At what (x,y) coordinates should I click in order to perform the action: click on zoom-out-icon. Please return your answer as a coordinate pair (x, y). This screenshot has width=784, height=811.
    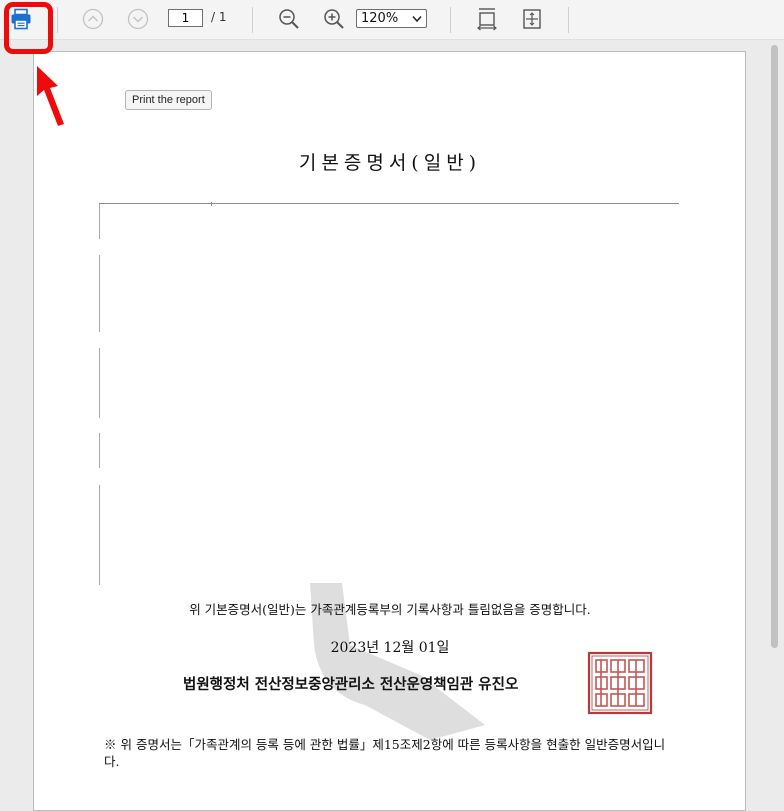
    Looking at the image, I should click on (289, 19).